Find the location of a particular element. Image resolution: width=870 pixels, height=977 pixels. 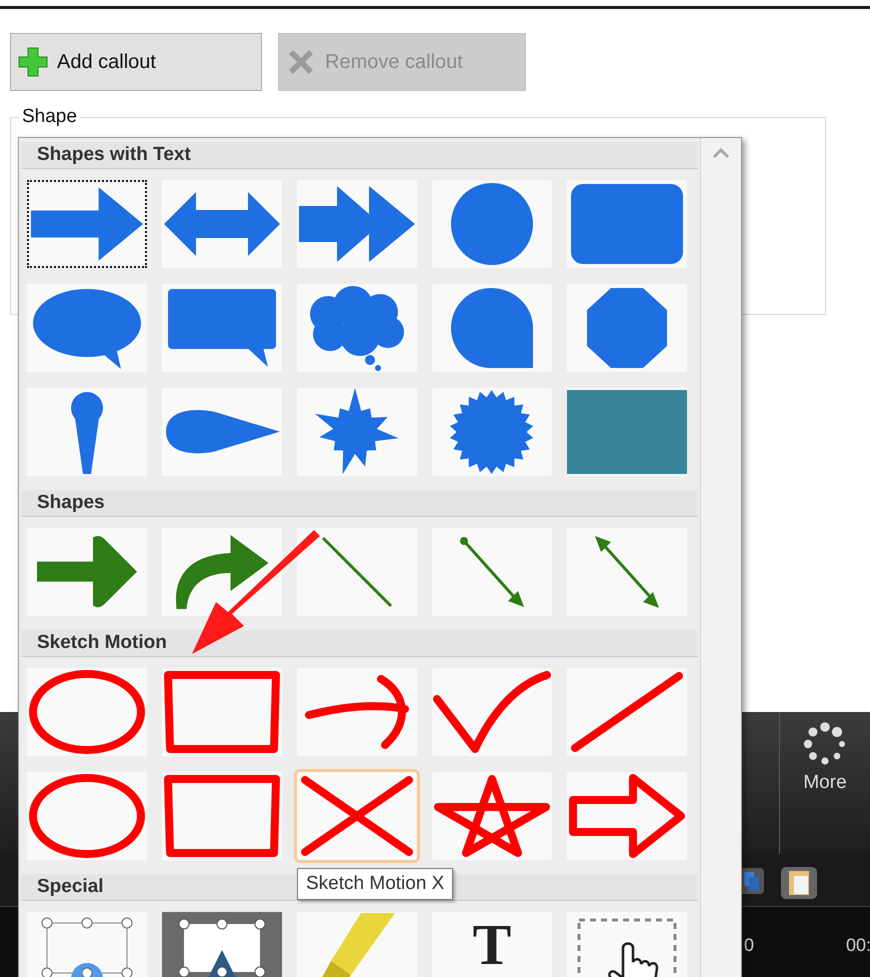

group-label: Shape is located at coordinates (49, 117).